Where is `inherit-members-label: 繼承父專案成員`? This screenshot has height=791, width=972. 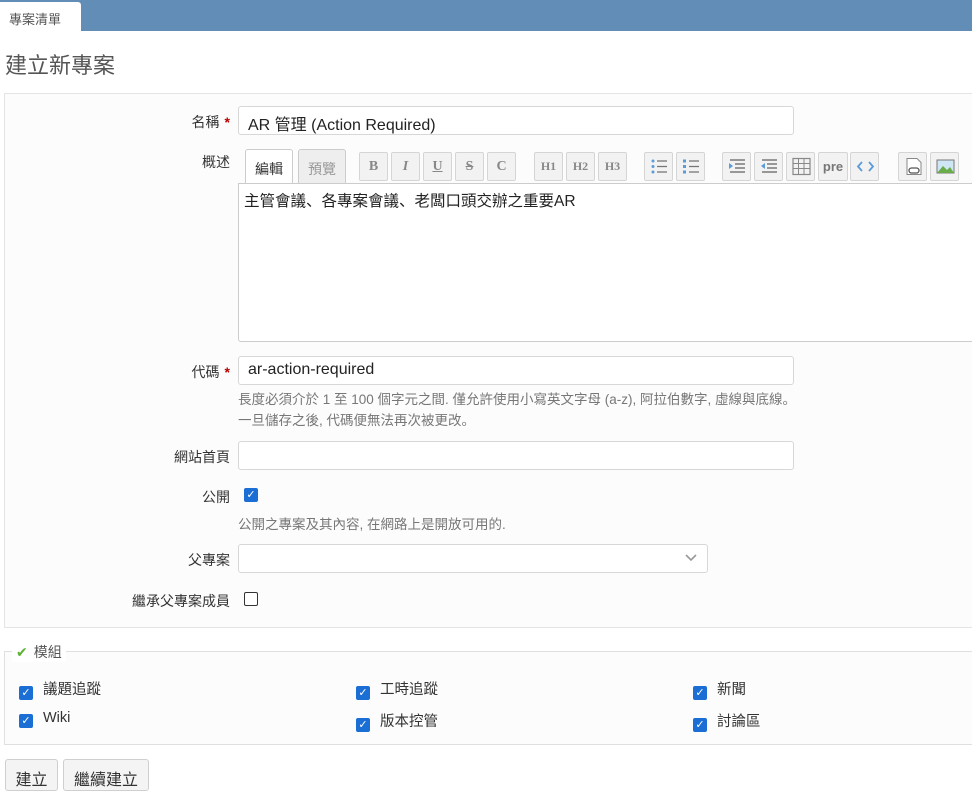
inherit-members-label: 繼承父專案成員 is located at coordinates (181, 601).